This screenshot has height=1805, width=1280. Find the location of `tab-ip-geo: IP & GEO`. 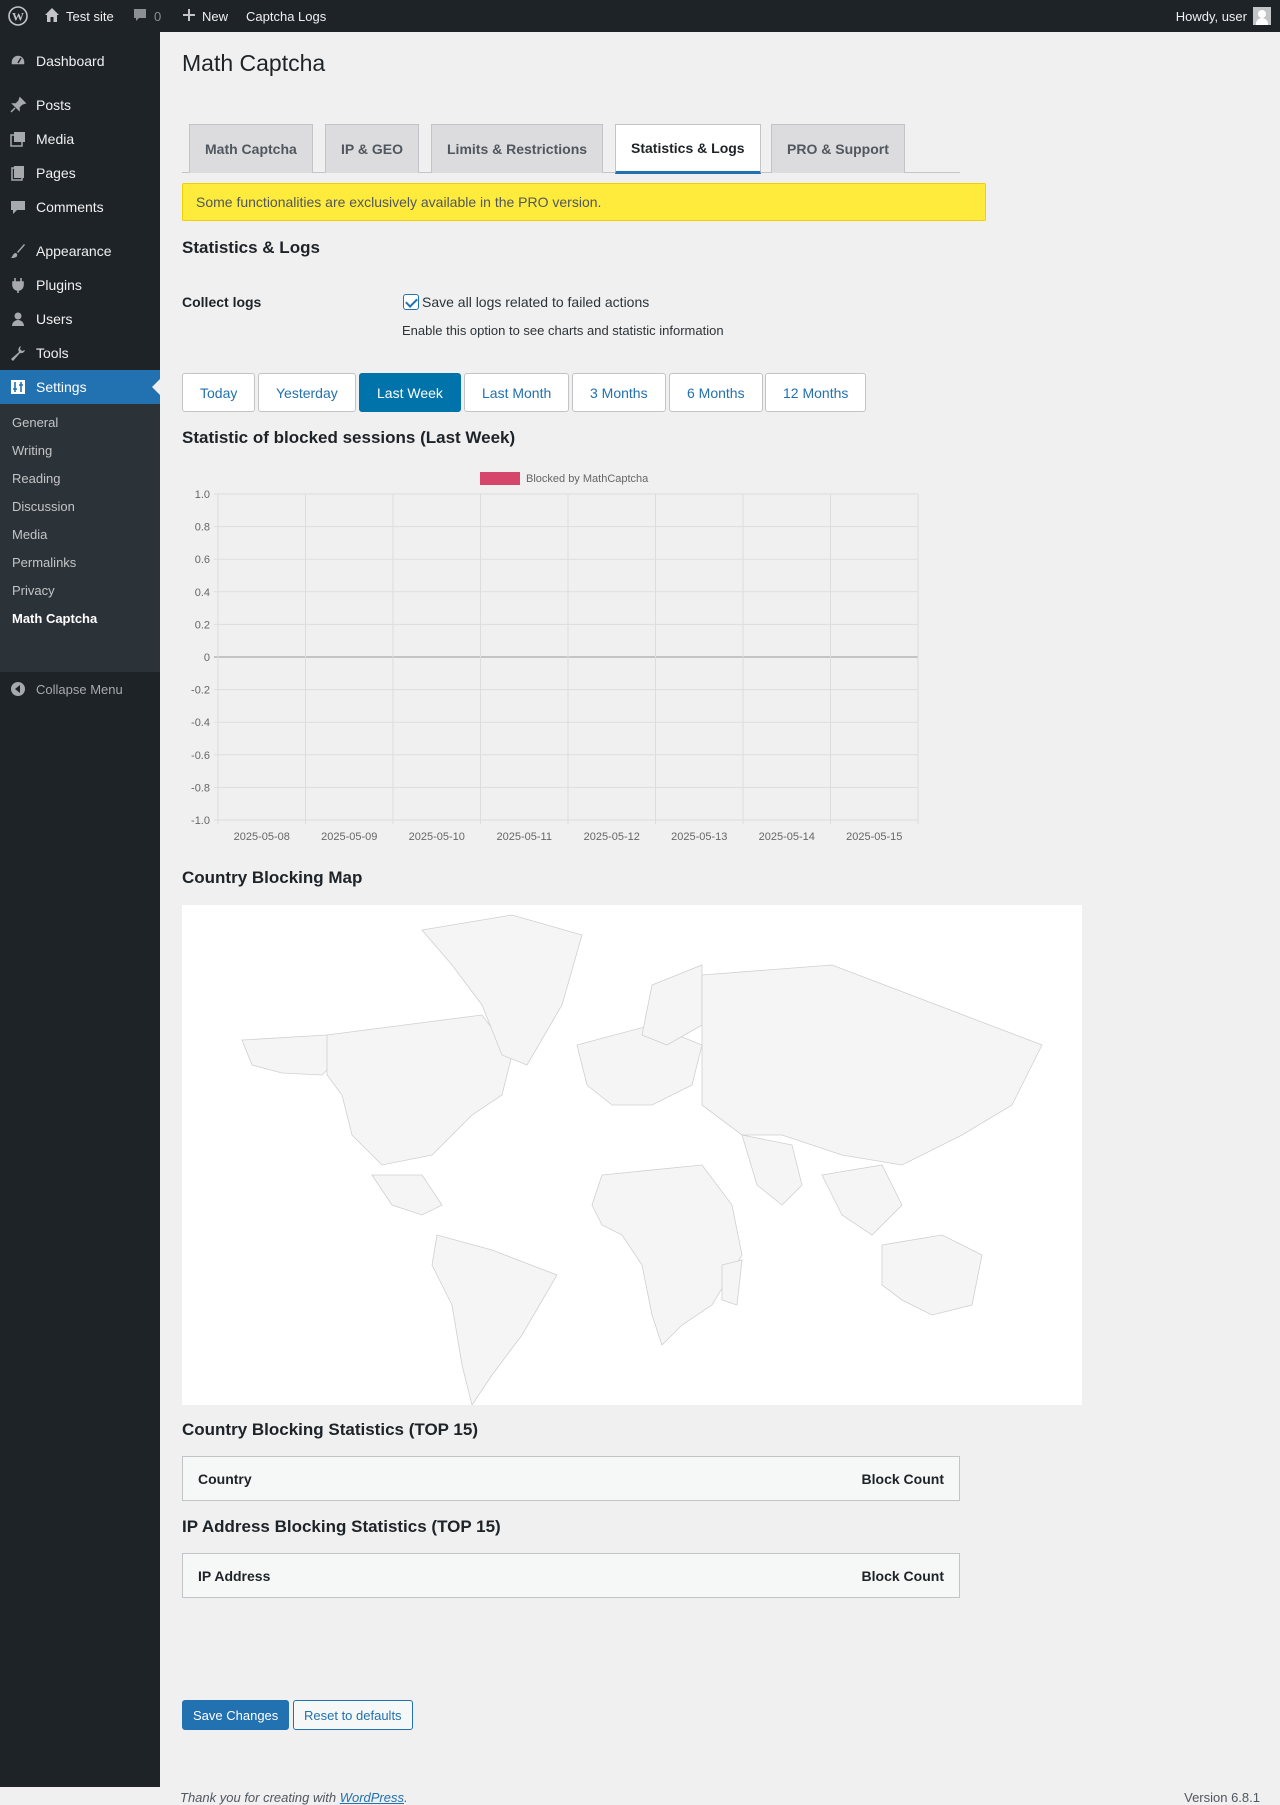

tab-ip-geo: IP & GEO is located at coordinates (372, 148).